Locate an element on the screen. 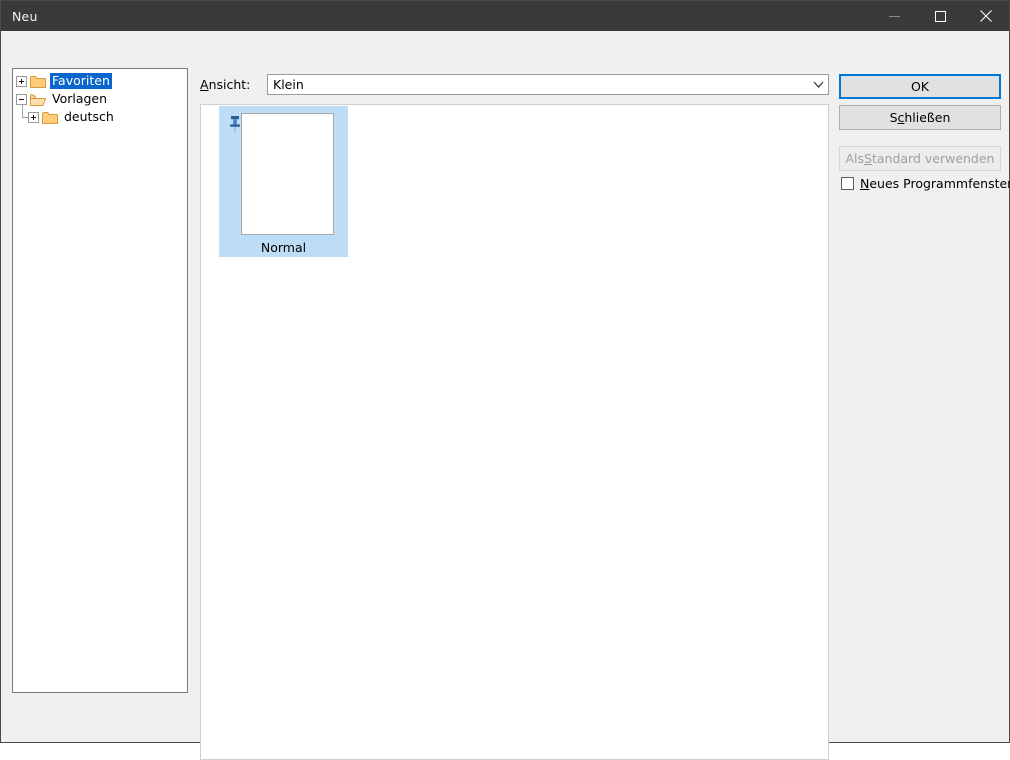 The height and width of the screenshot is (760, 1010). new-window-checkbox is located at coordinates (847, 183).